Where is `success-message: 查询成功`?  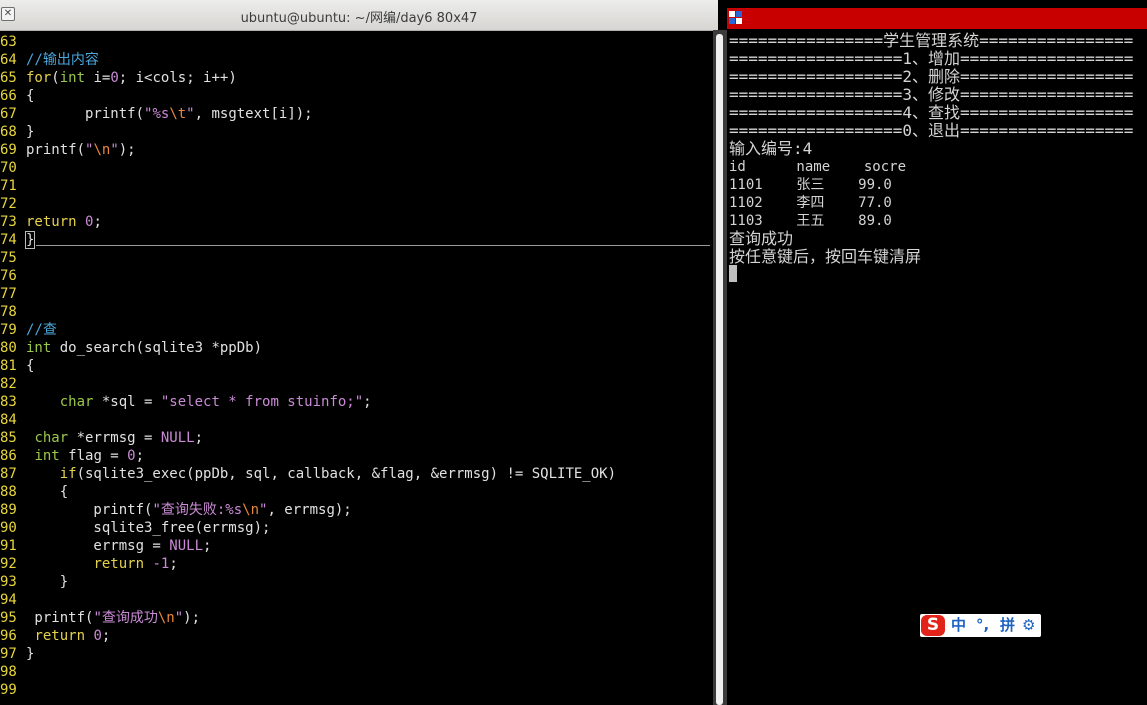
success-message: 查询成功 is located at coordinates (761, 238).